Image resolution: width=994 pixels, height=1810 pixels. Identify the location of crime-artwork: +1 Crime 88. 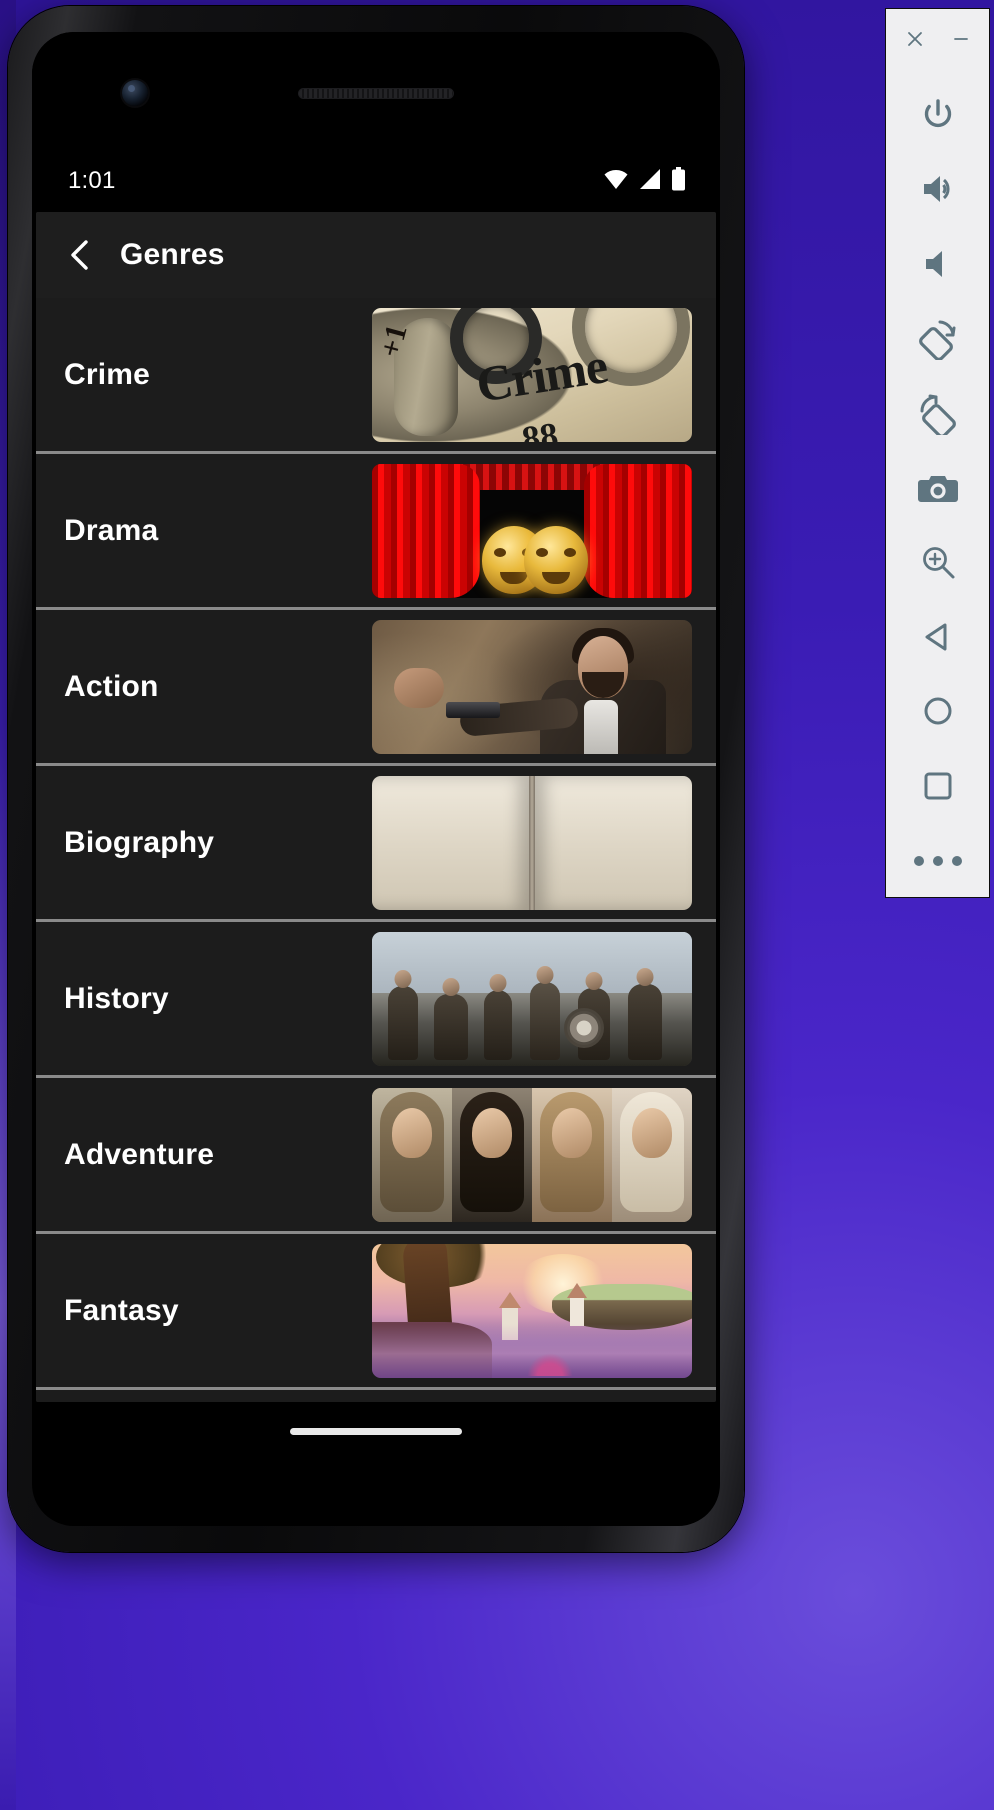
(532, 374).